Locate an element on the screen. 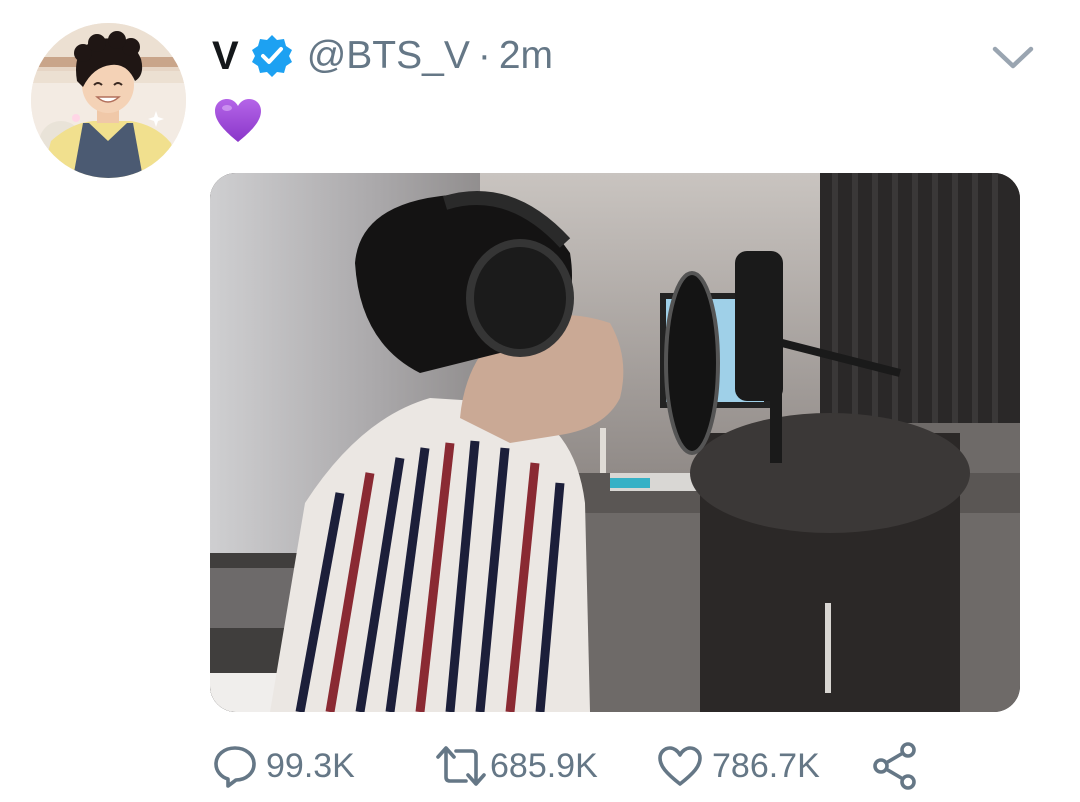 The image size is (1080, 802). user-handle: @BTS_V is located at coordinates (388, 56).